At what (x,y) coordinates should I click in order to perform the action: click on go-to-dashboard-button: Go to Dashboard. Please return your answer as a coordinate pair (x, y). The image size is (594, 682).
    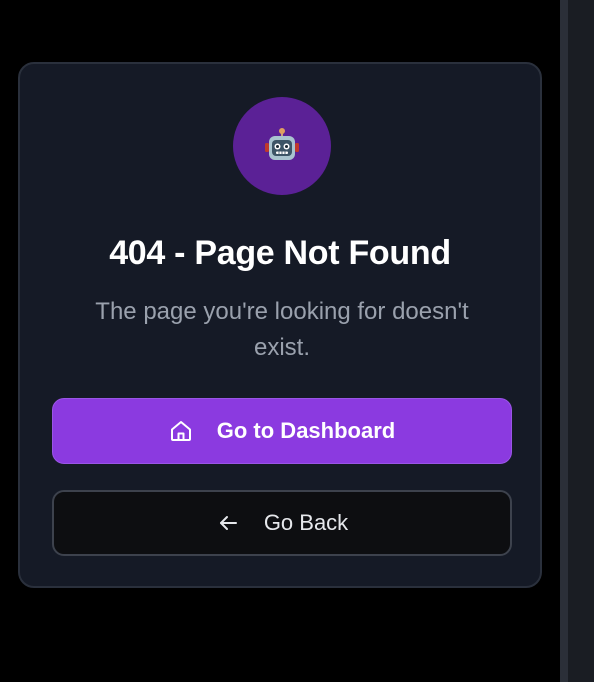
    Looking at the image, I should click on (282, 431).